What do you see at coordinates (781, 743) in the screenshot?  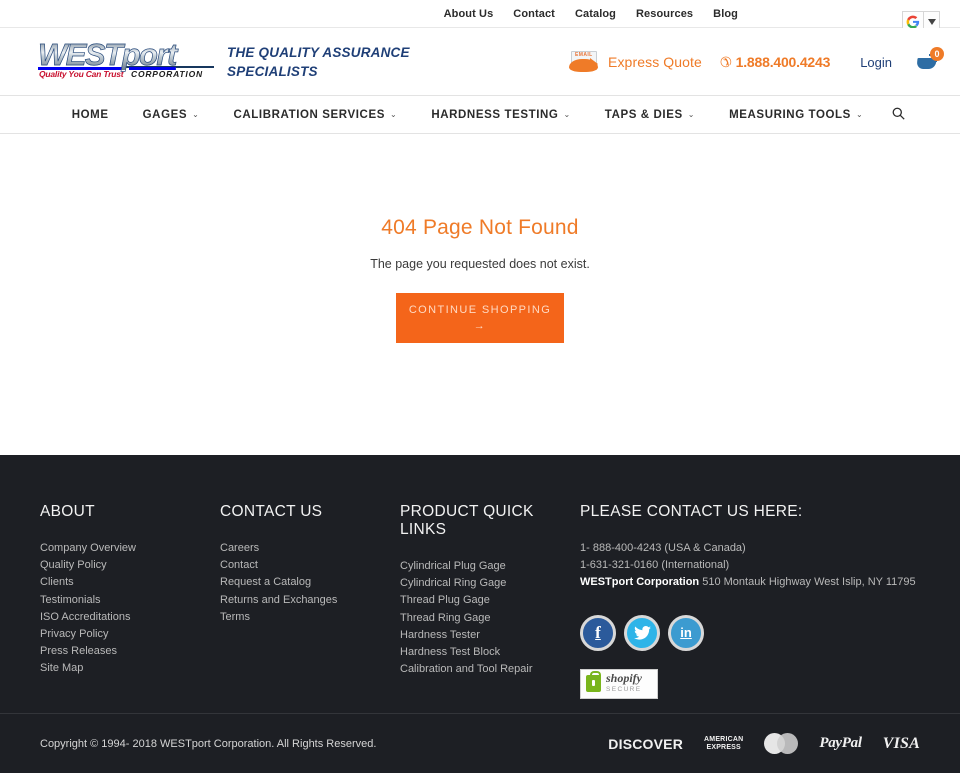 I see `mastercard-icon` at bounding box center [781, 743].